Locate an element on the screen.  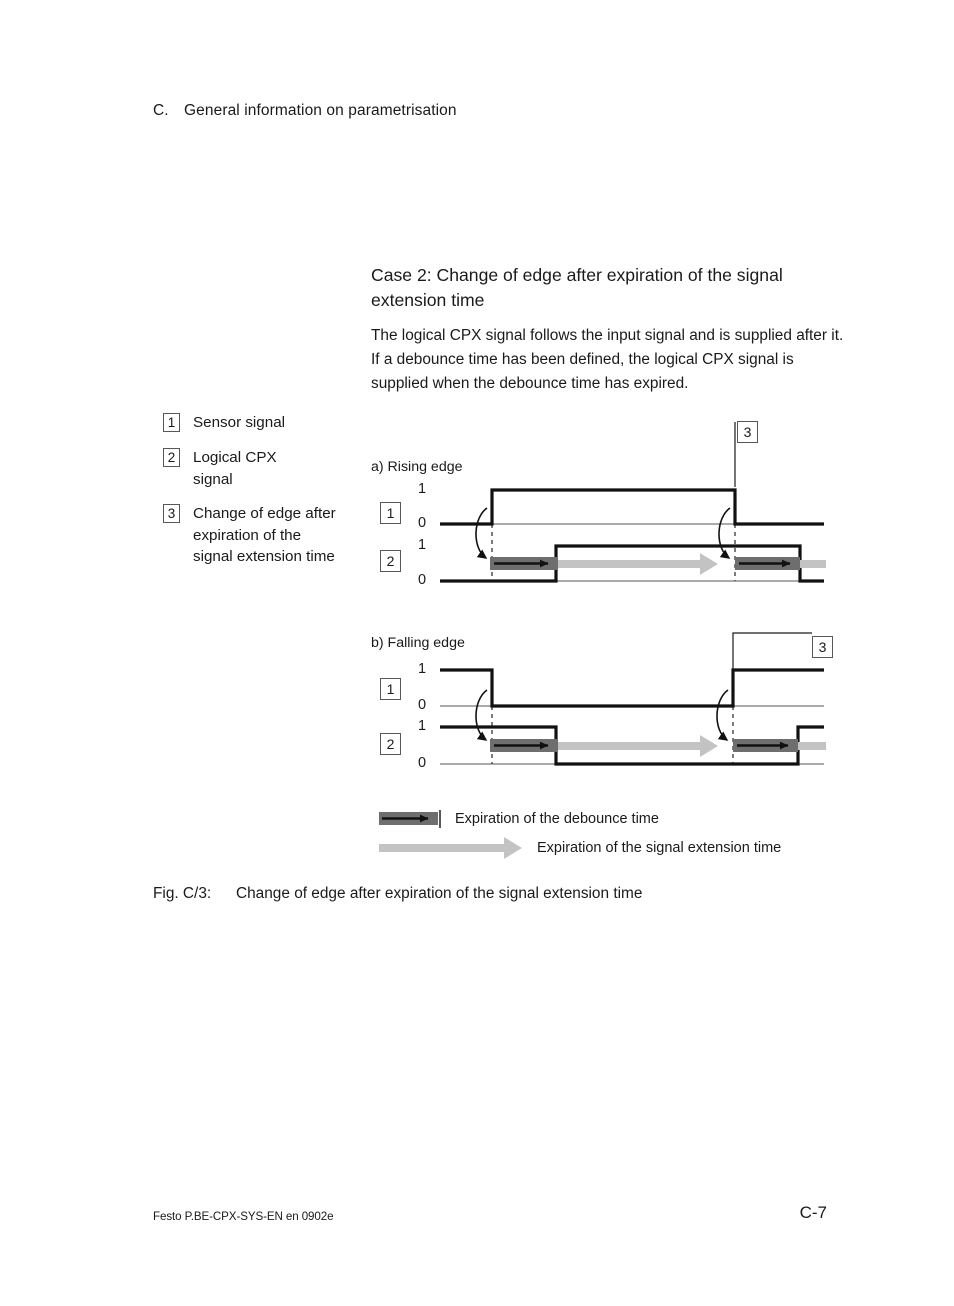
arrow-legend-label-extension: Expiration of the signal extension time is located at coordinates (659, 848).